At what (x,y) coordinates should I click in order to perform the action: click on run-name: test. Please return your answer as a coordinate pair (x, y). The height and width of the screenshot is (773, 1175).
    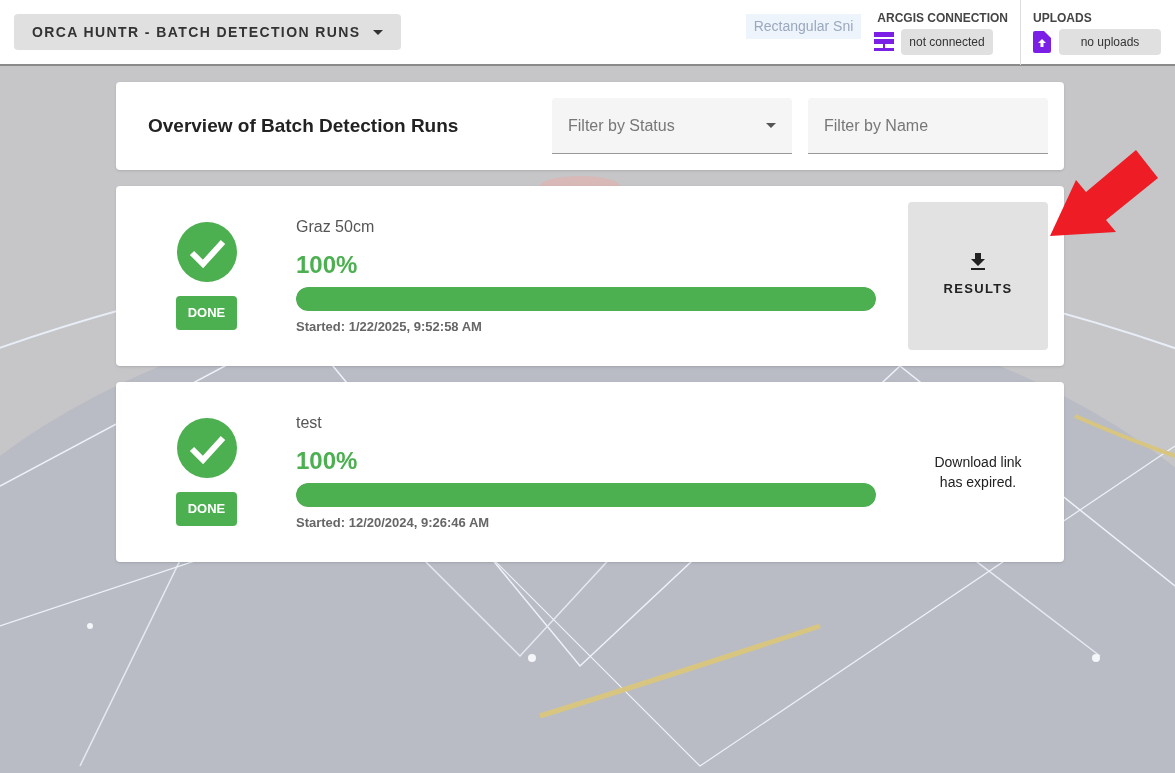
    Looking at the image, I should click on (309, 423).